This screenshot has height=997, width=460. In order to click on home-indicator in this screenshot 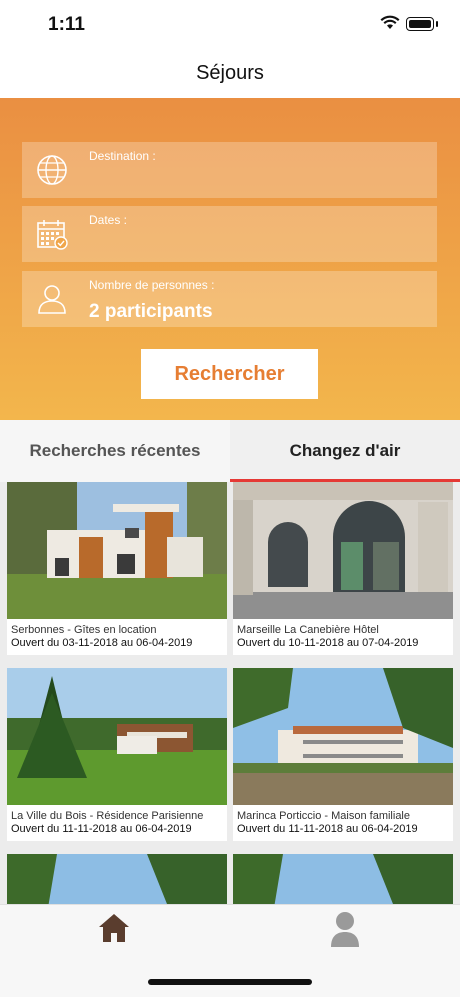, I will do `click(230, 982)`.